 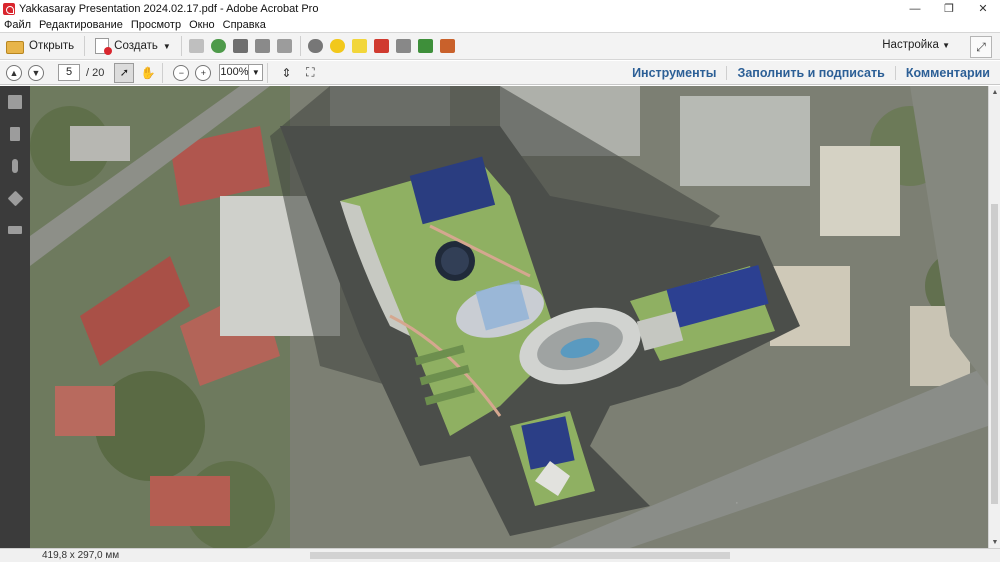 I want to click on menu-window: Окно, so click(x=202, y=25).